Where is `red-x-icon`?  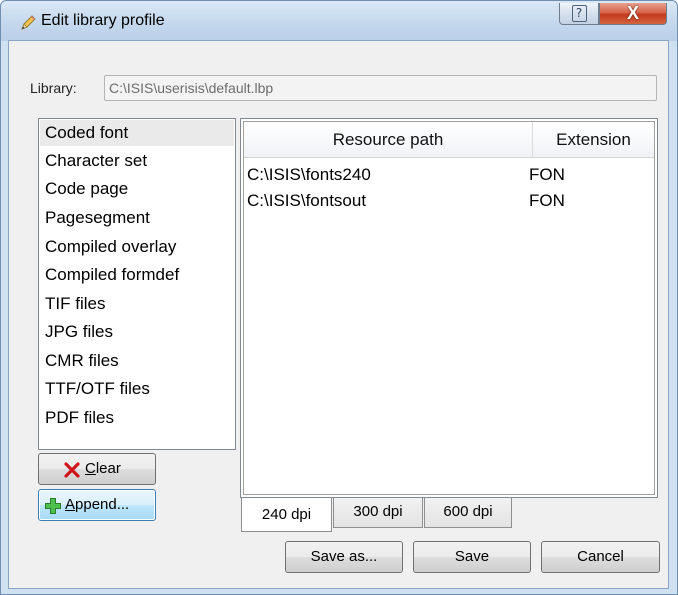 red-x-icon is located at coordinates (72, 469).